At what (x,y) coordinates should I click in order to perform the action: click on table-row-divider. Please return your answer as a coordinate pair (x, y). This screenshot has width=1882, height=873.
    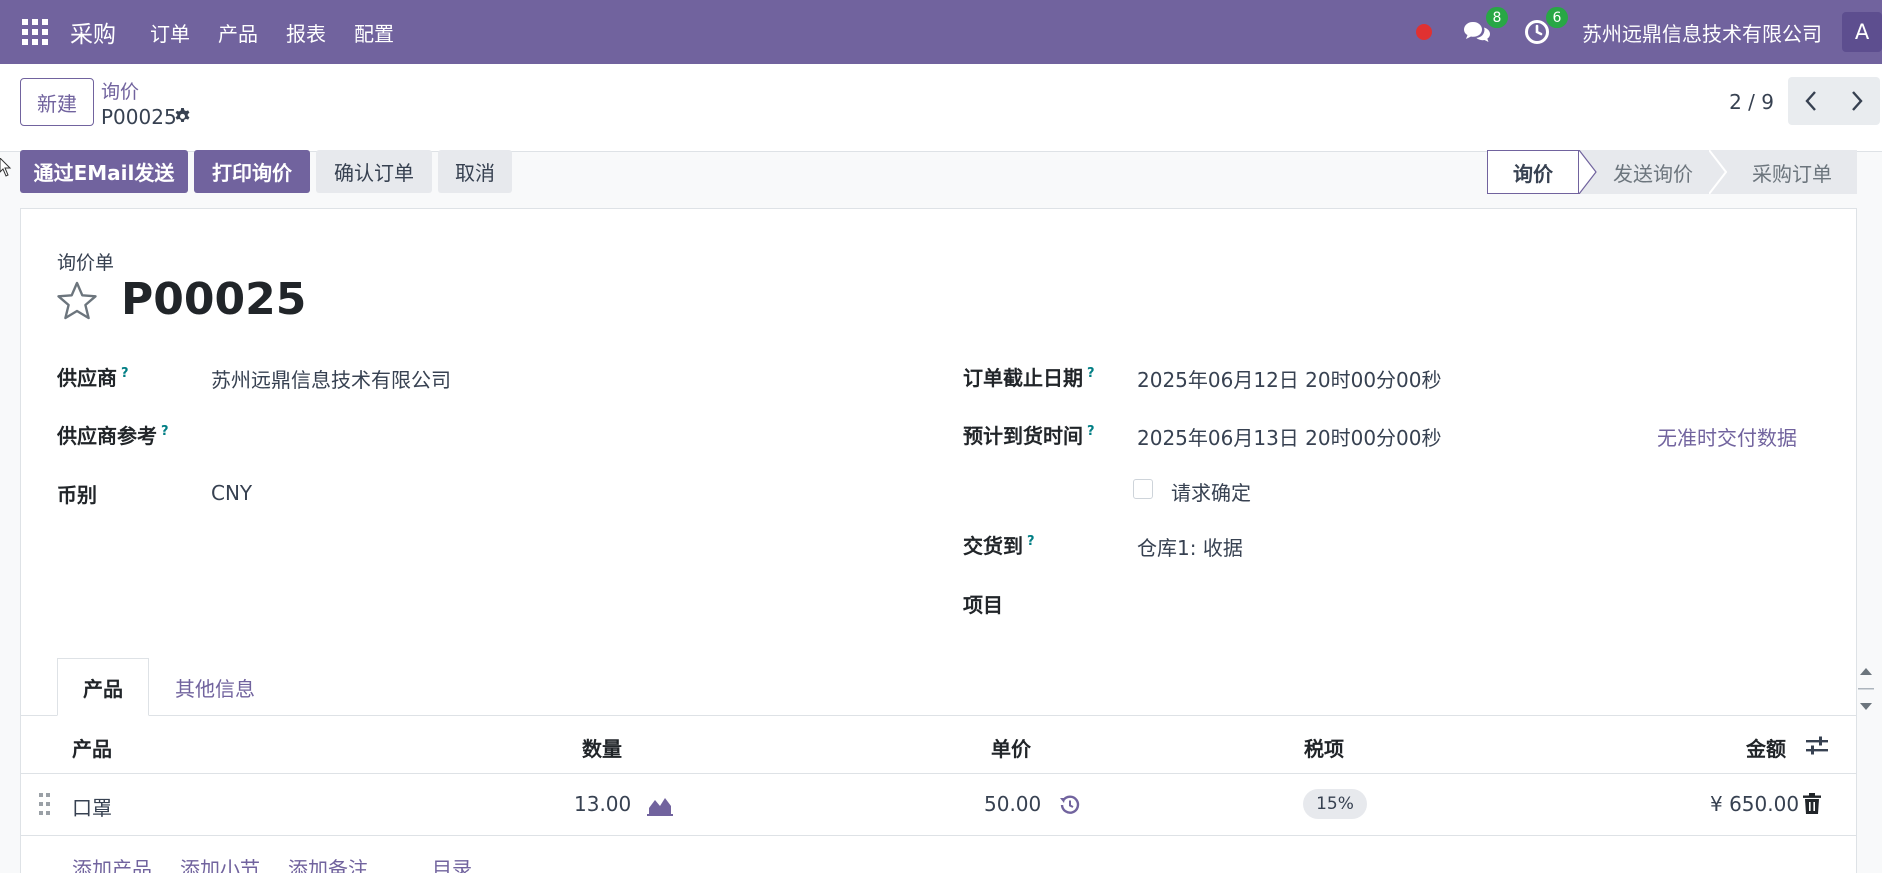
    Looking at the image, I should click on (938, 835).